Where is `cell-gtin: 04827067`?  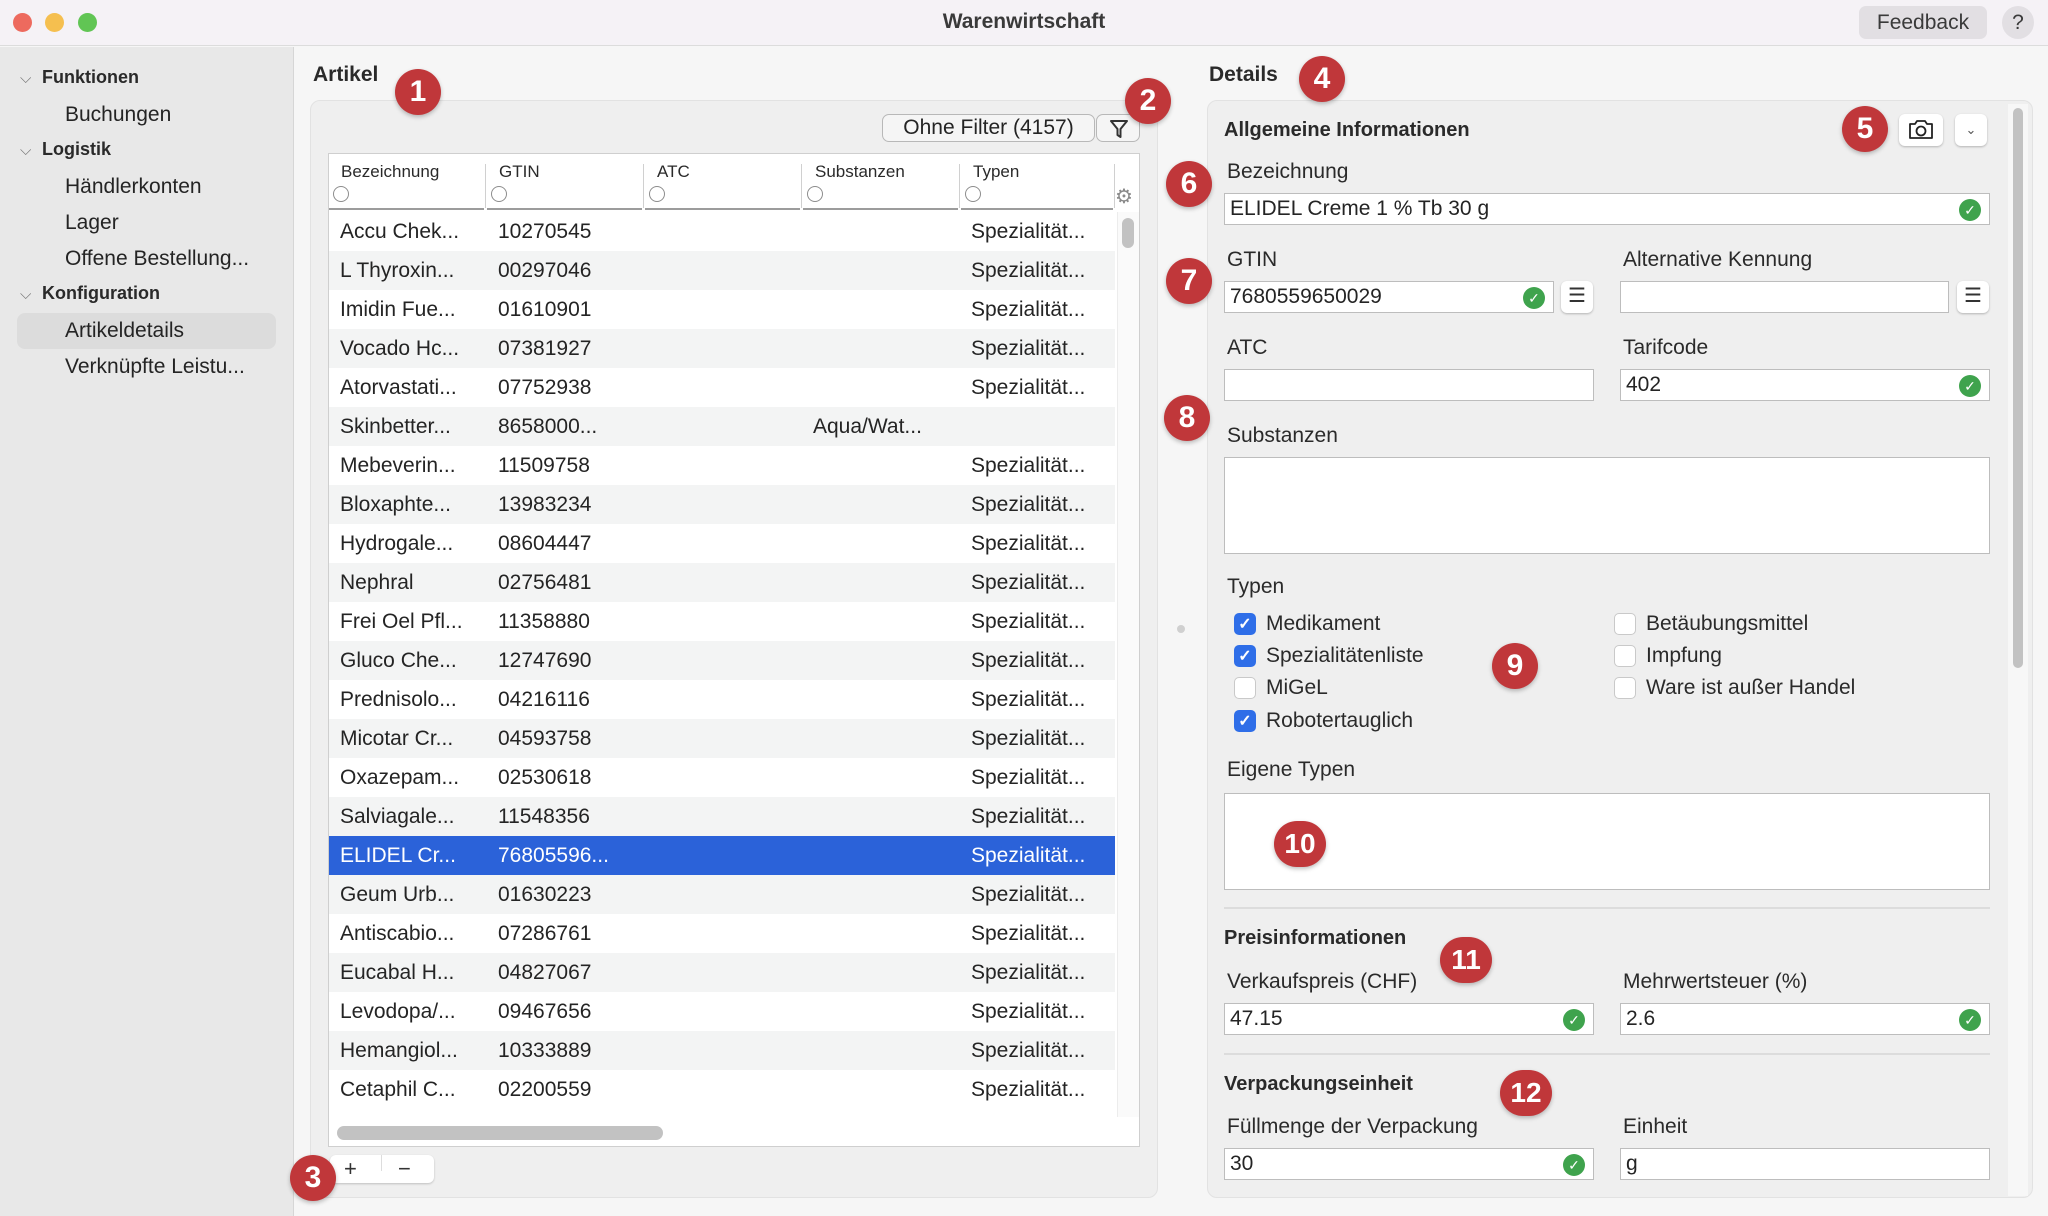
cell-gtin: 04827067 is located at coordinates (545, 972).